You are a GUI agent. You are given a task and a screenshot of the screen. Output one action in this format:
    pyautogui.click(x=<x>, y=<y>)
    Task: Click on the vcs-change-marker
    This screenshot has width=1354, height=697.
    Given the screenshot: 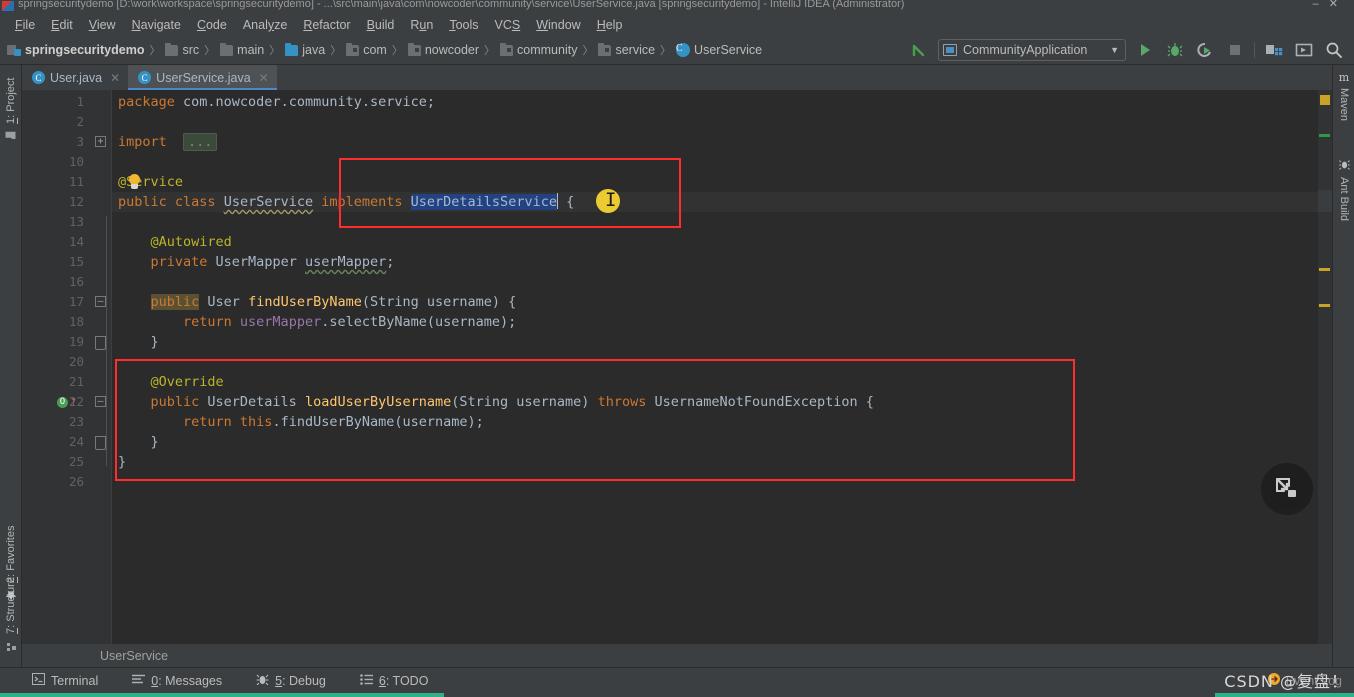 What is the action you would take?
    pyautogui.click(x=1324, y=135)
    